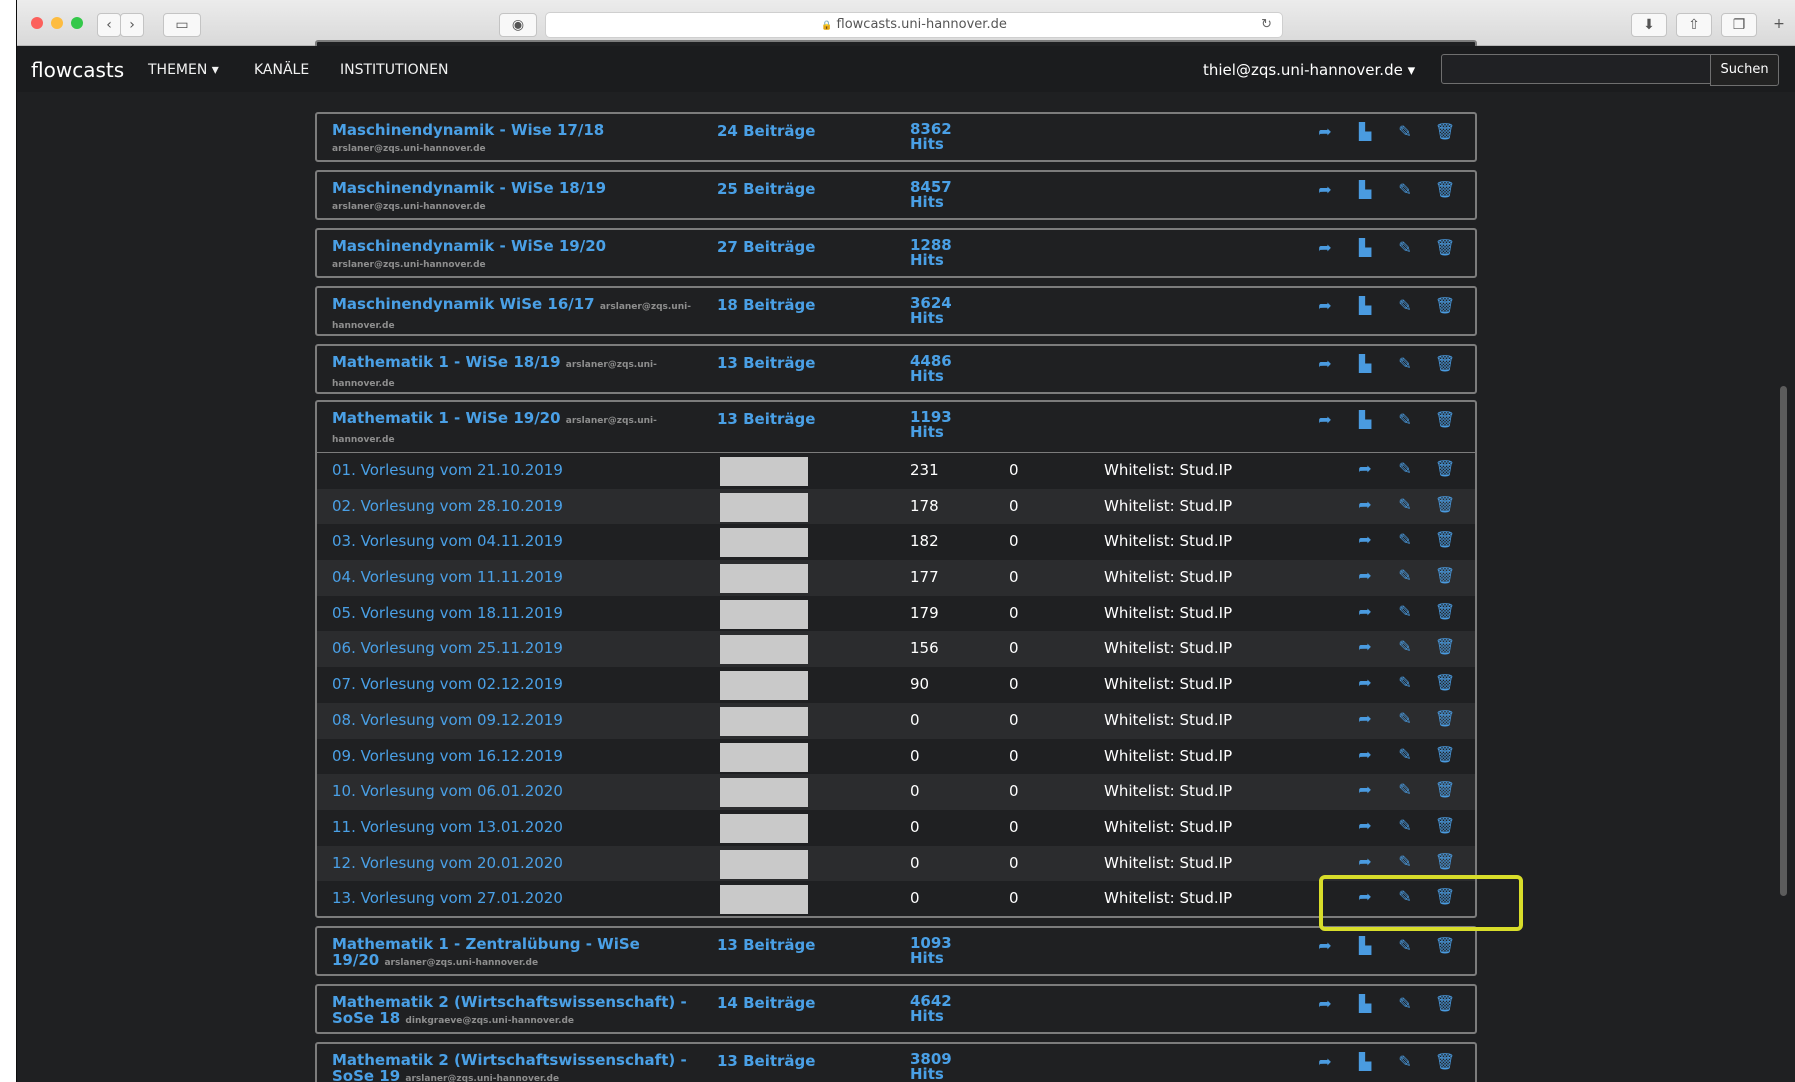 This screenshot has width=1795, height=1082. I want to click on zoom-window-icon, so click(77, 23).